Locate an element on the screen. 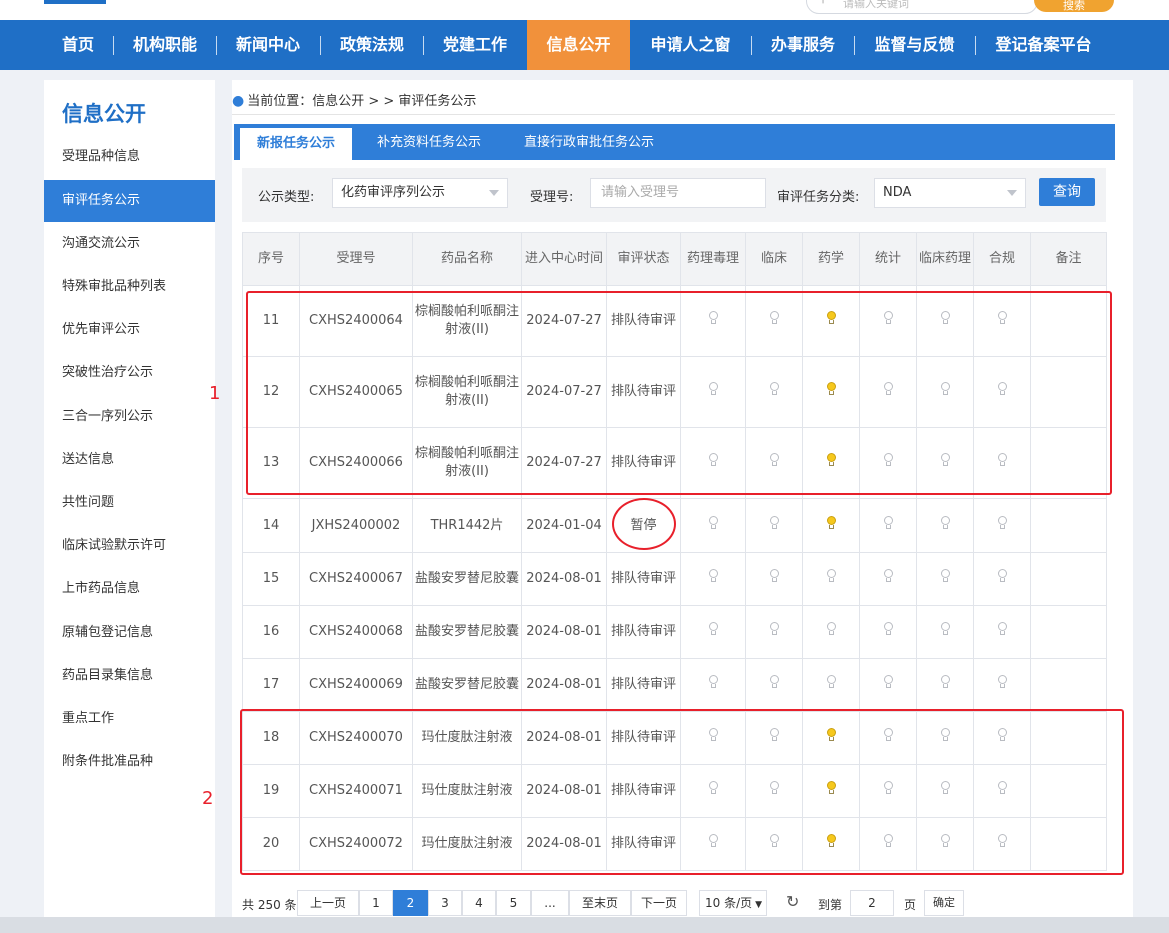 This screenshot has height=933, width=1169. sidebar-item-clinical-trial: 临床试验默示许可 is located at coordinates (129, 546).